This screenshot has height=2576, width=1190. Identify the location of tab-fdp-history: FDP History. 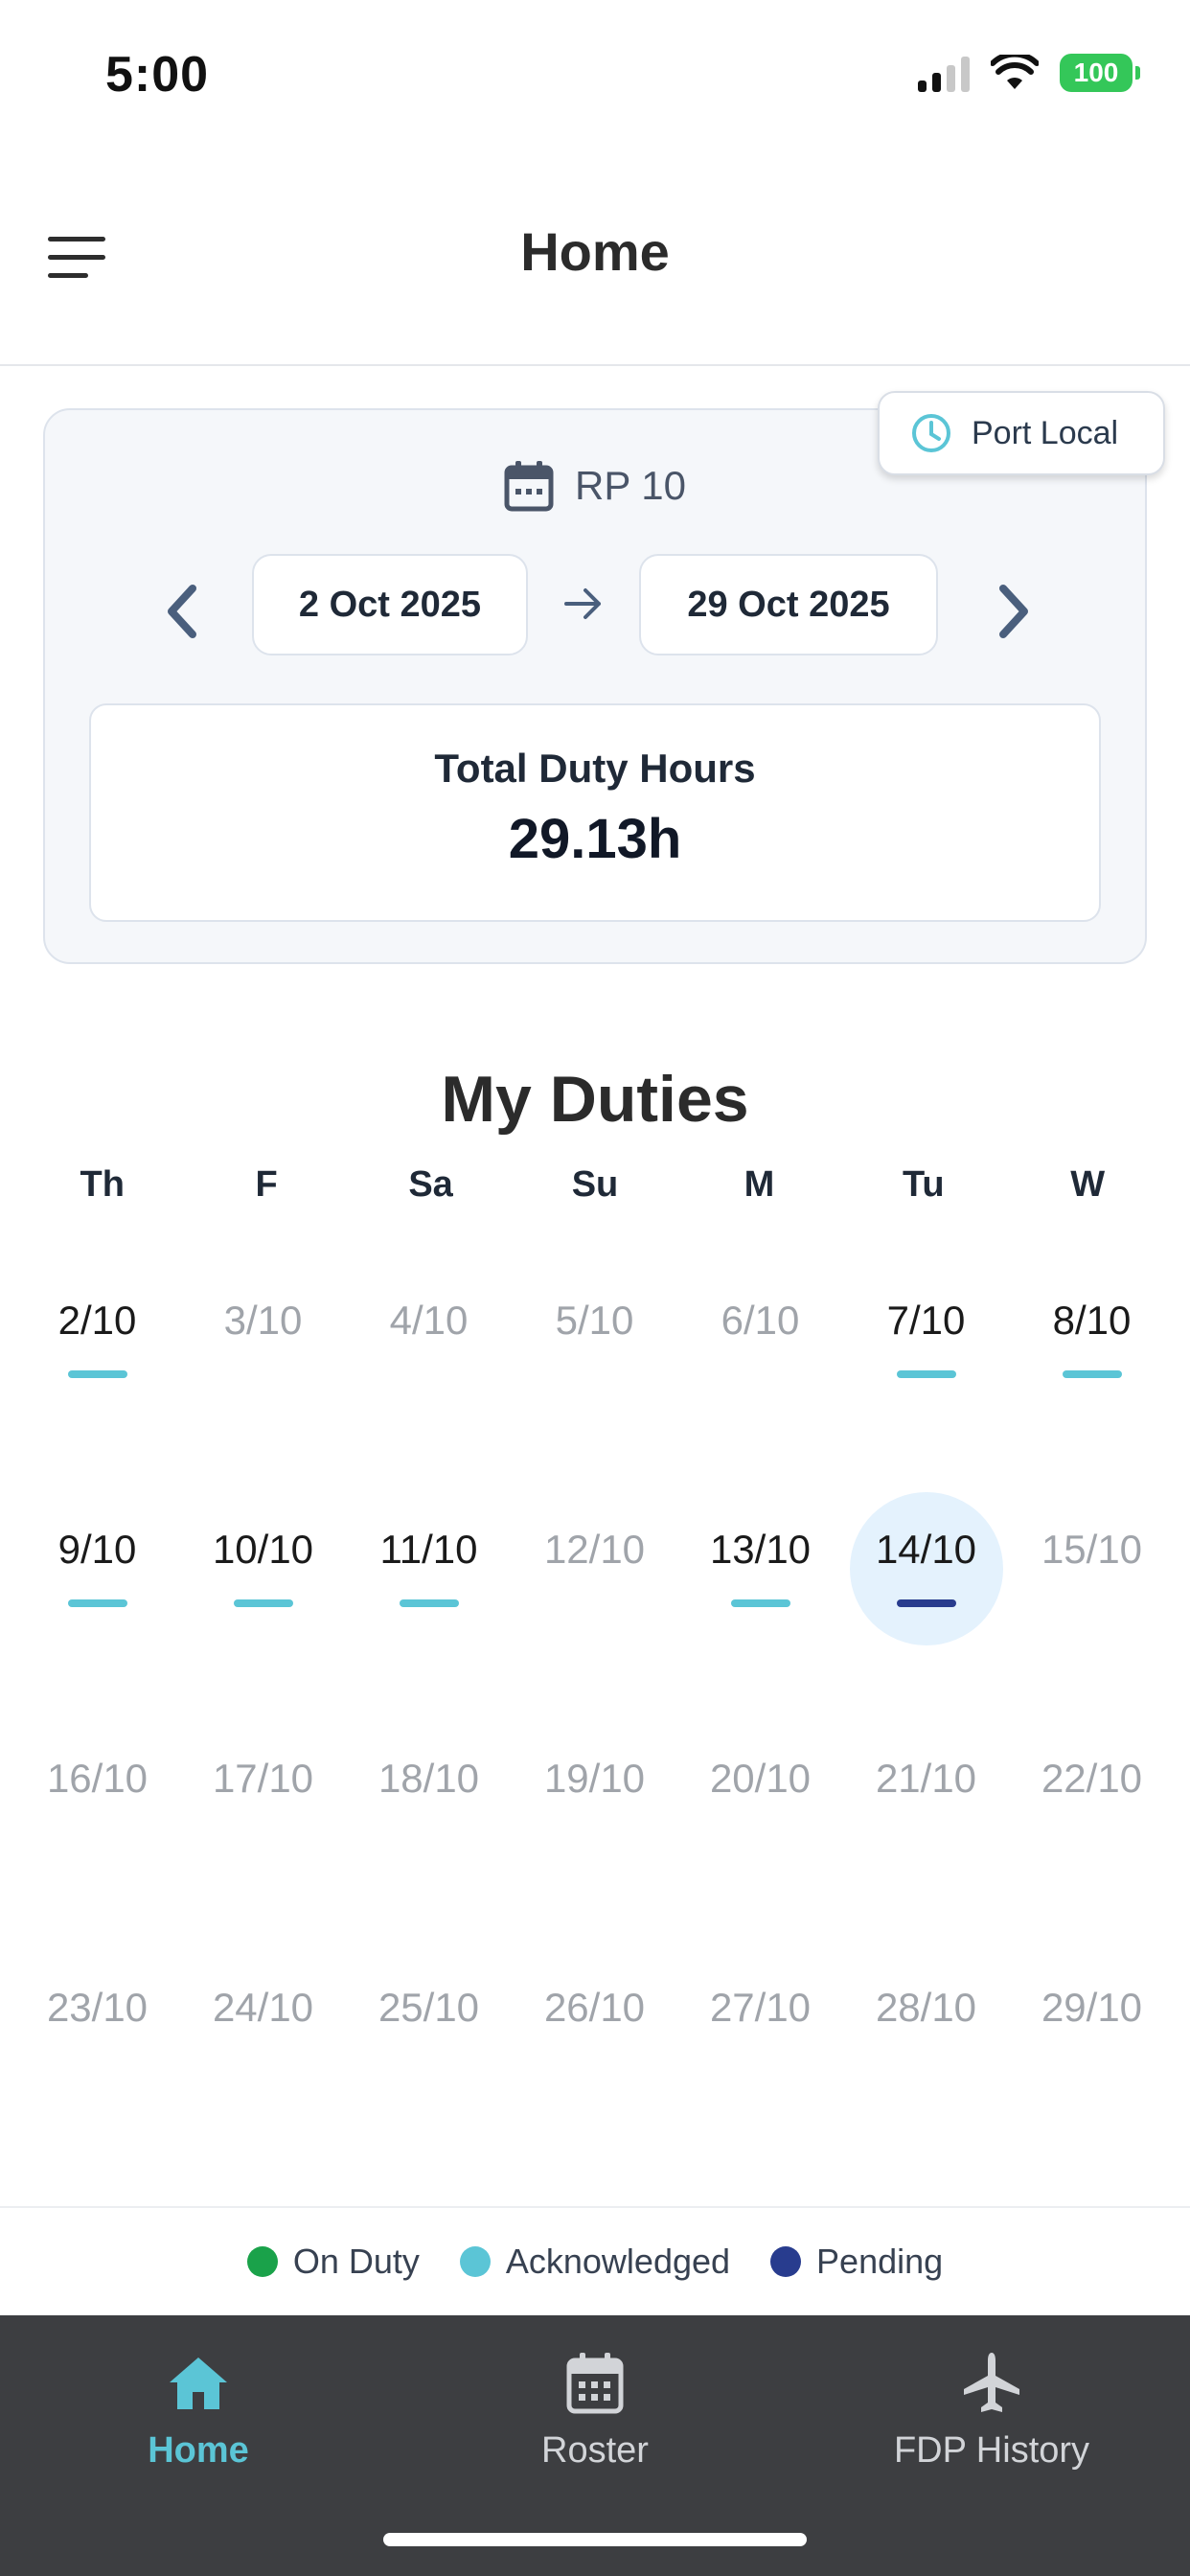
(991, 2408).